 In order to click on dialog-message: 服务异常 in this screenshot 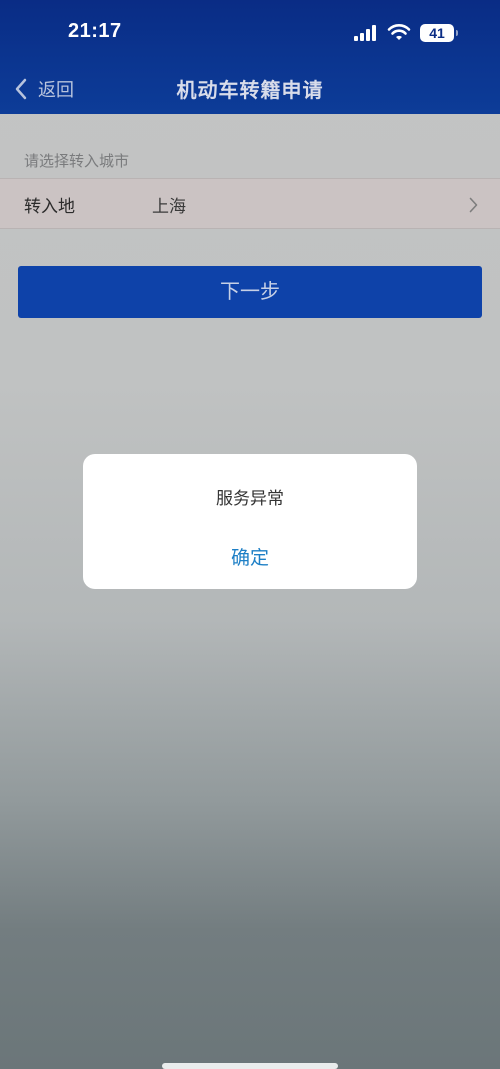, I will do `click(250, 499)`.